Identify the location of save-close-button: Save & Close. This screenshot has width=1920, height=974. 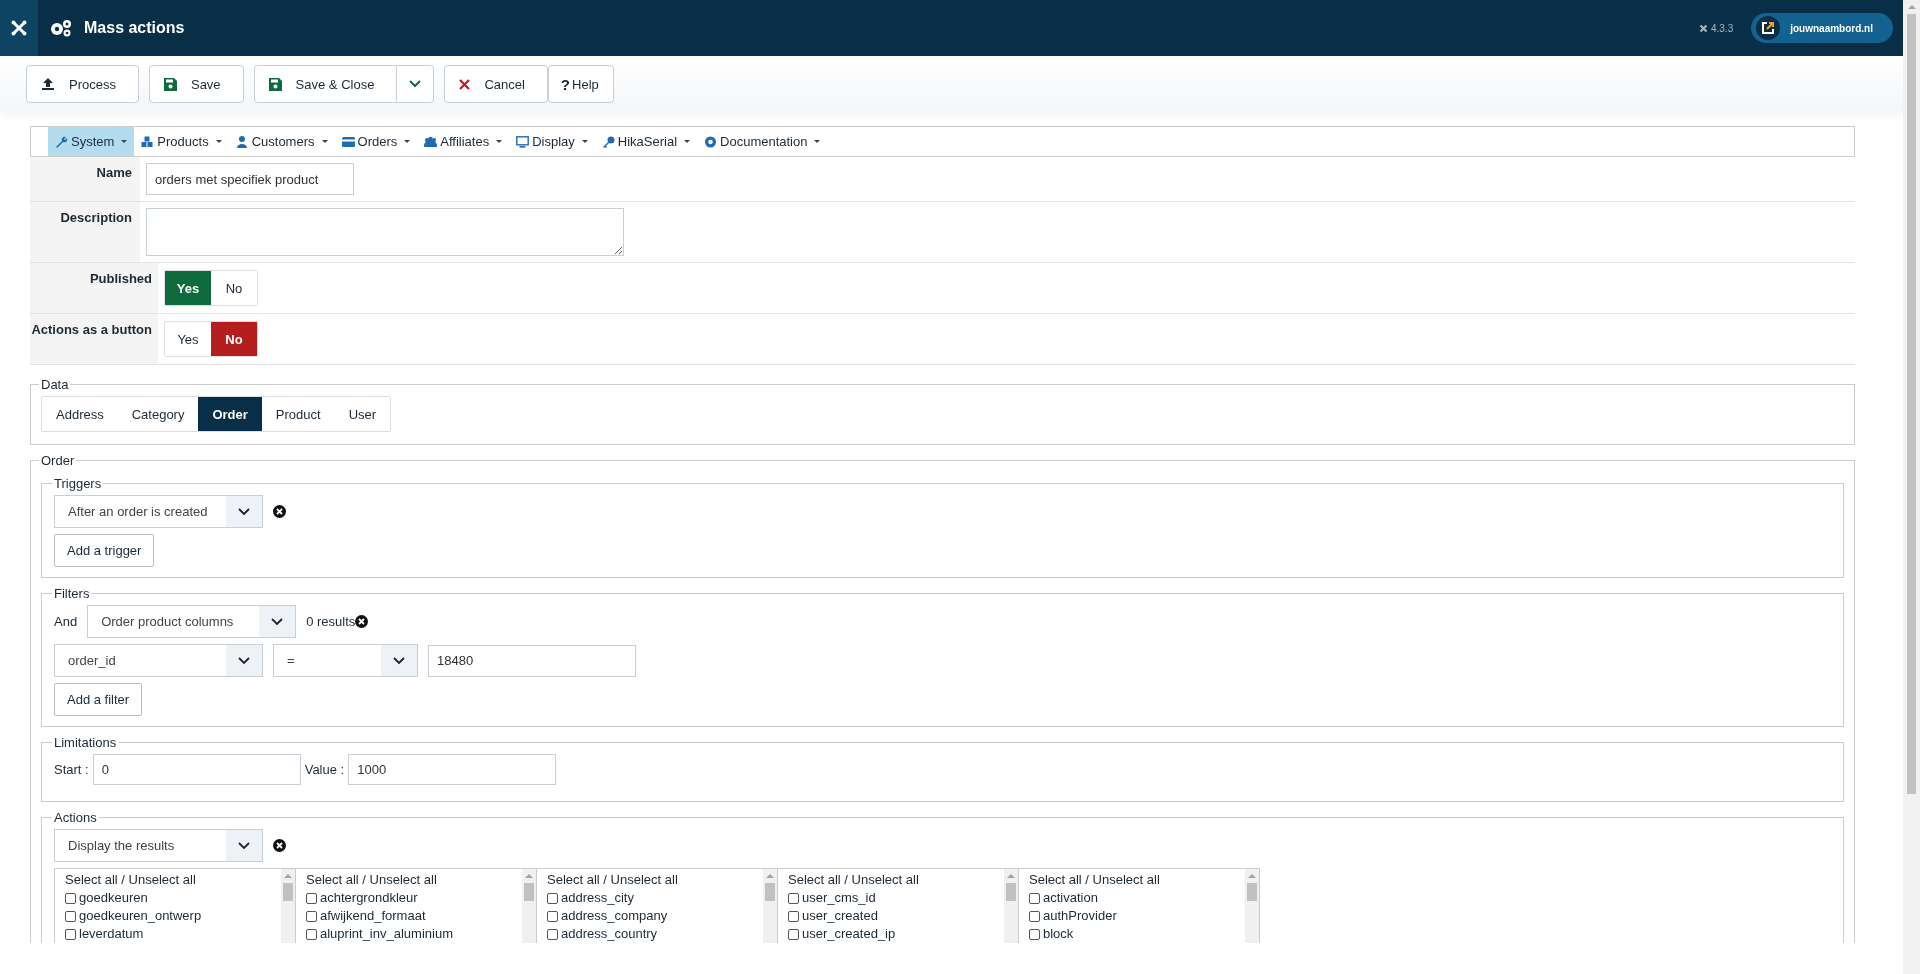
(325, 84).